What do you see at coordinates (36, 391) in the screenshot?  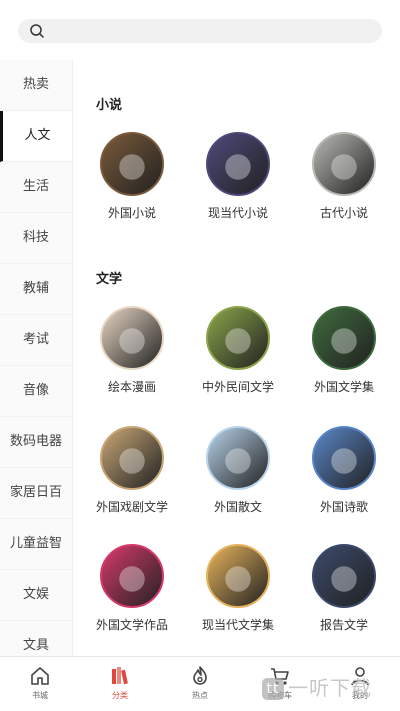 I see `sidebar-item-audio-video: 音像` at bounding box center [36, 391].